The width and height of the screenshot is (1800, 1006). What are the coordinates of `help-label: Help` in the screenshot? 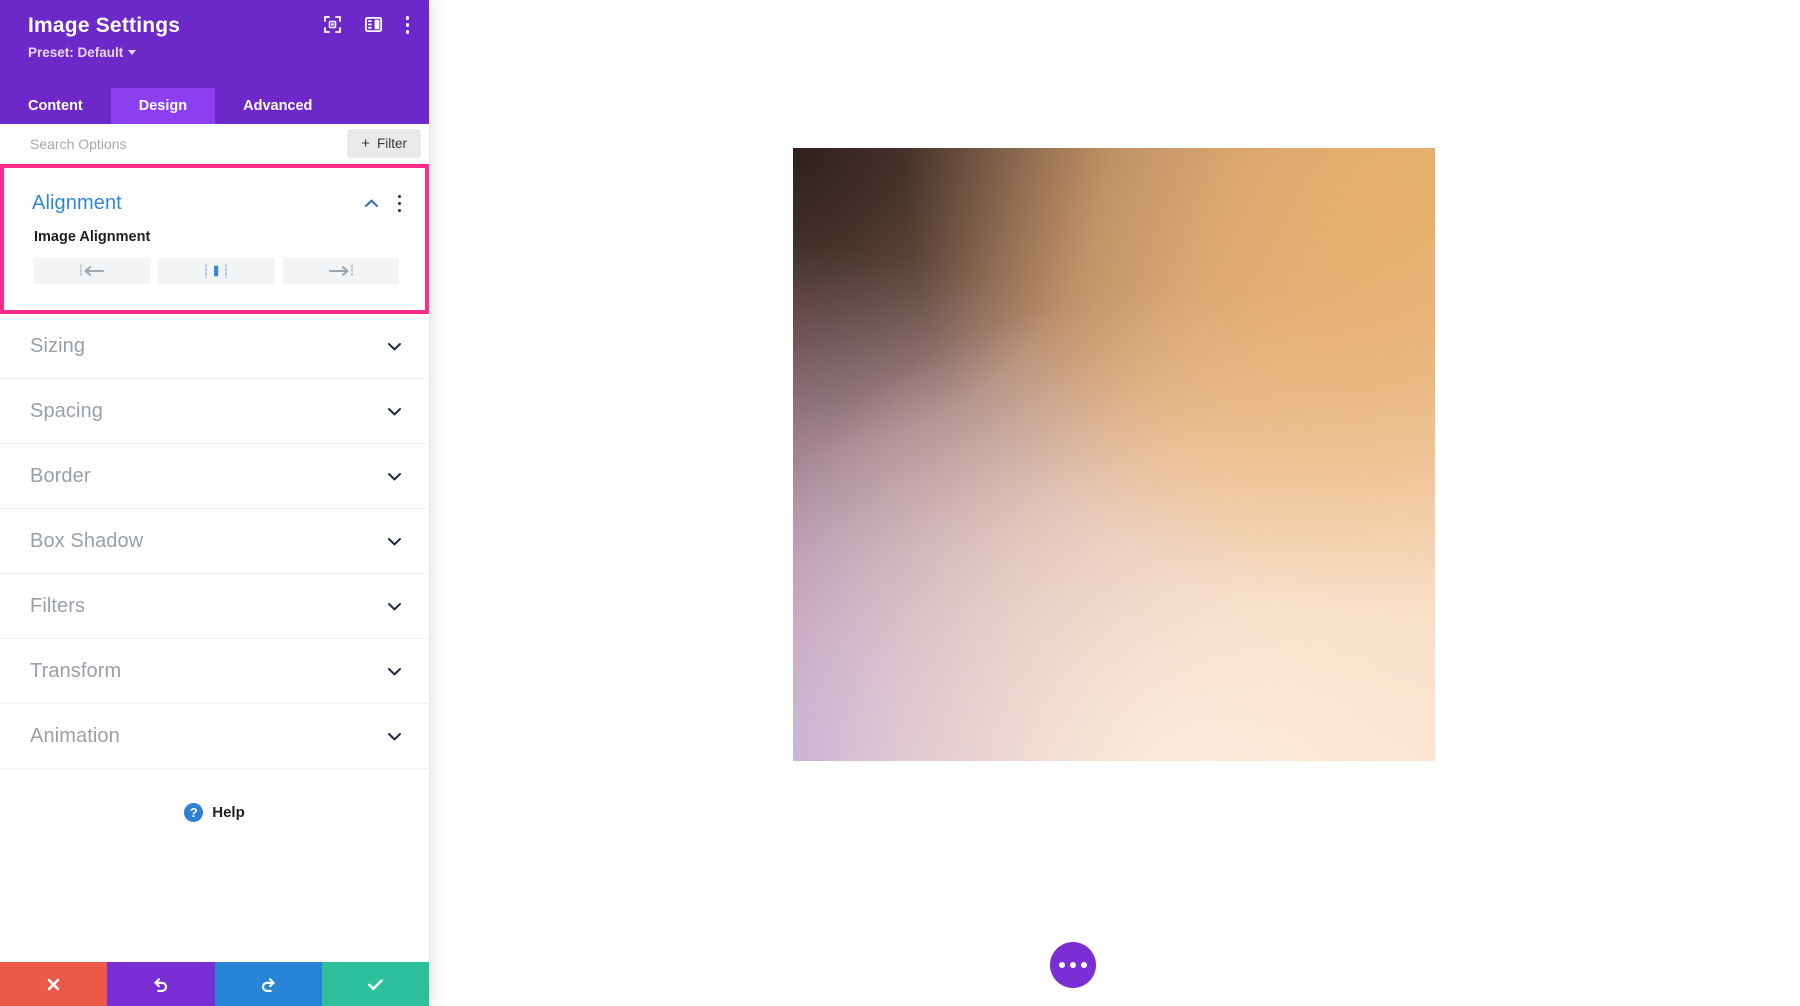 It's located at (228, 812).